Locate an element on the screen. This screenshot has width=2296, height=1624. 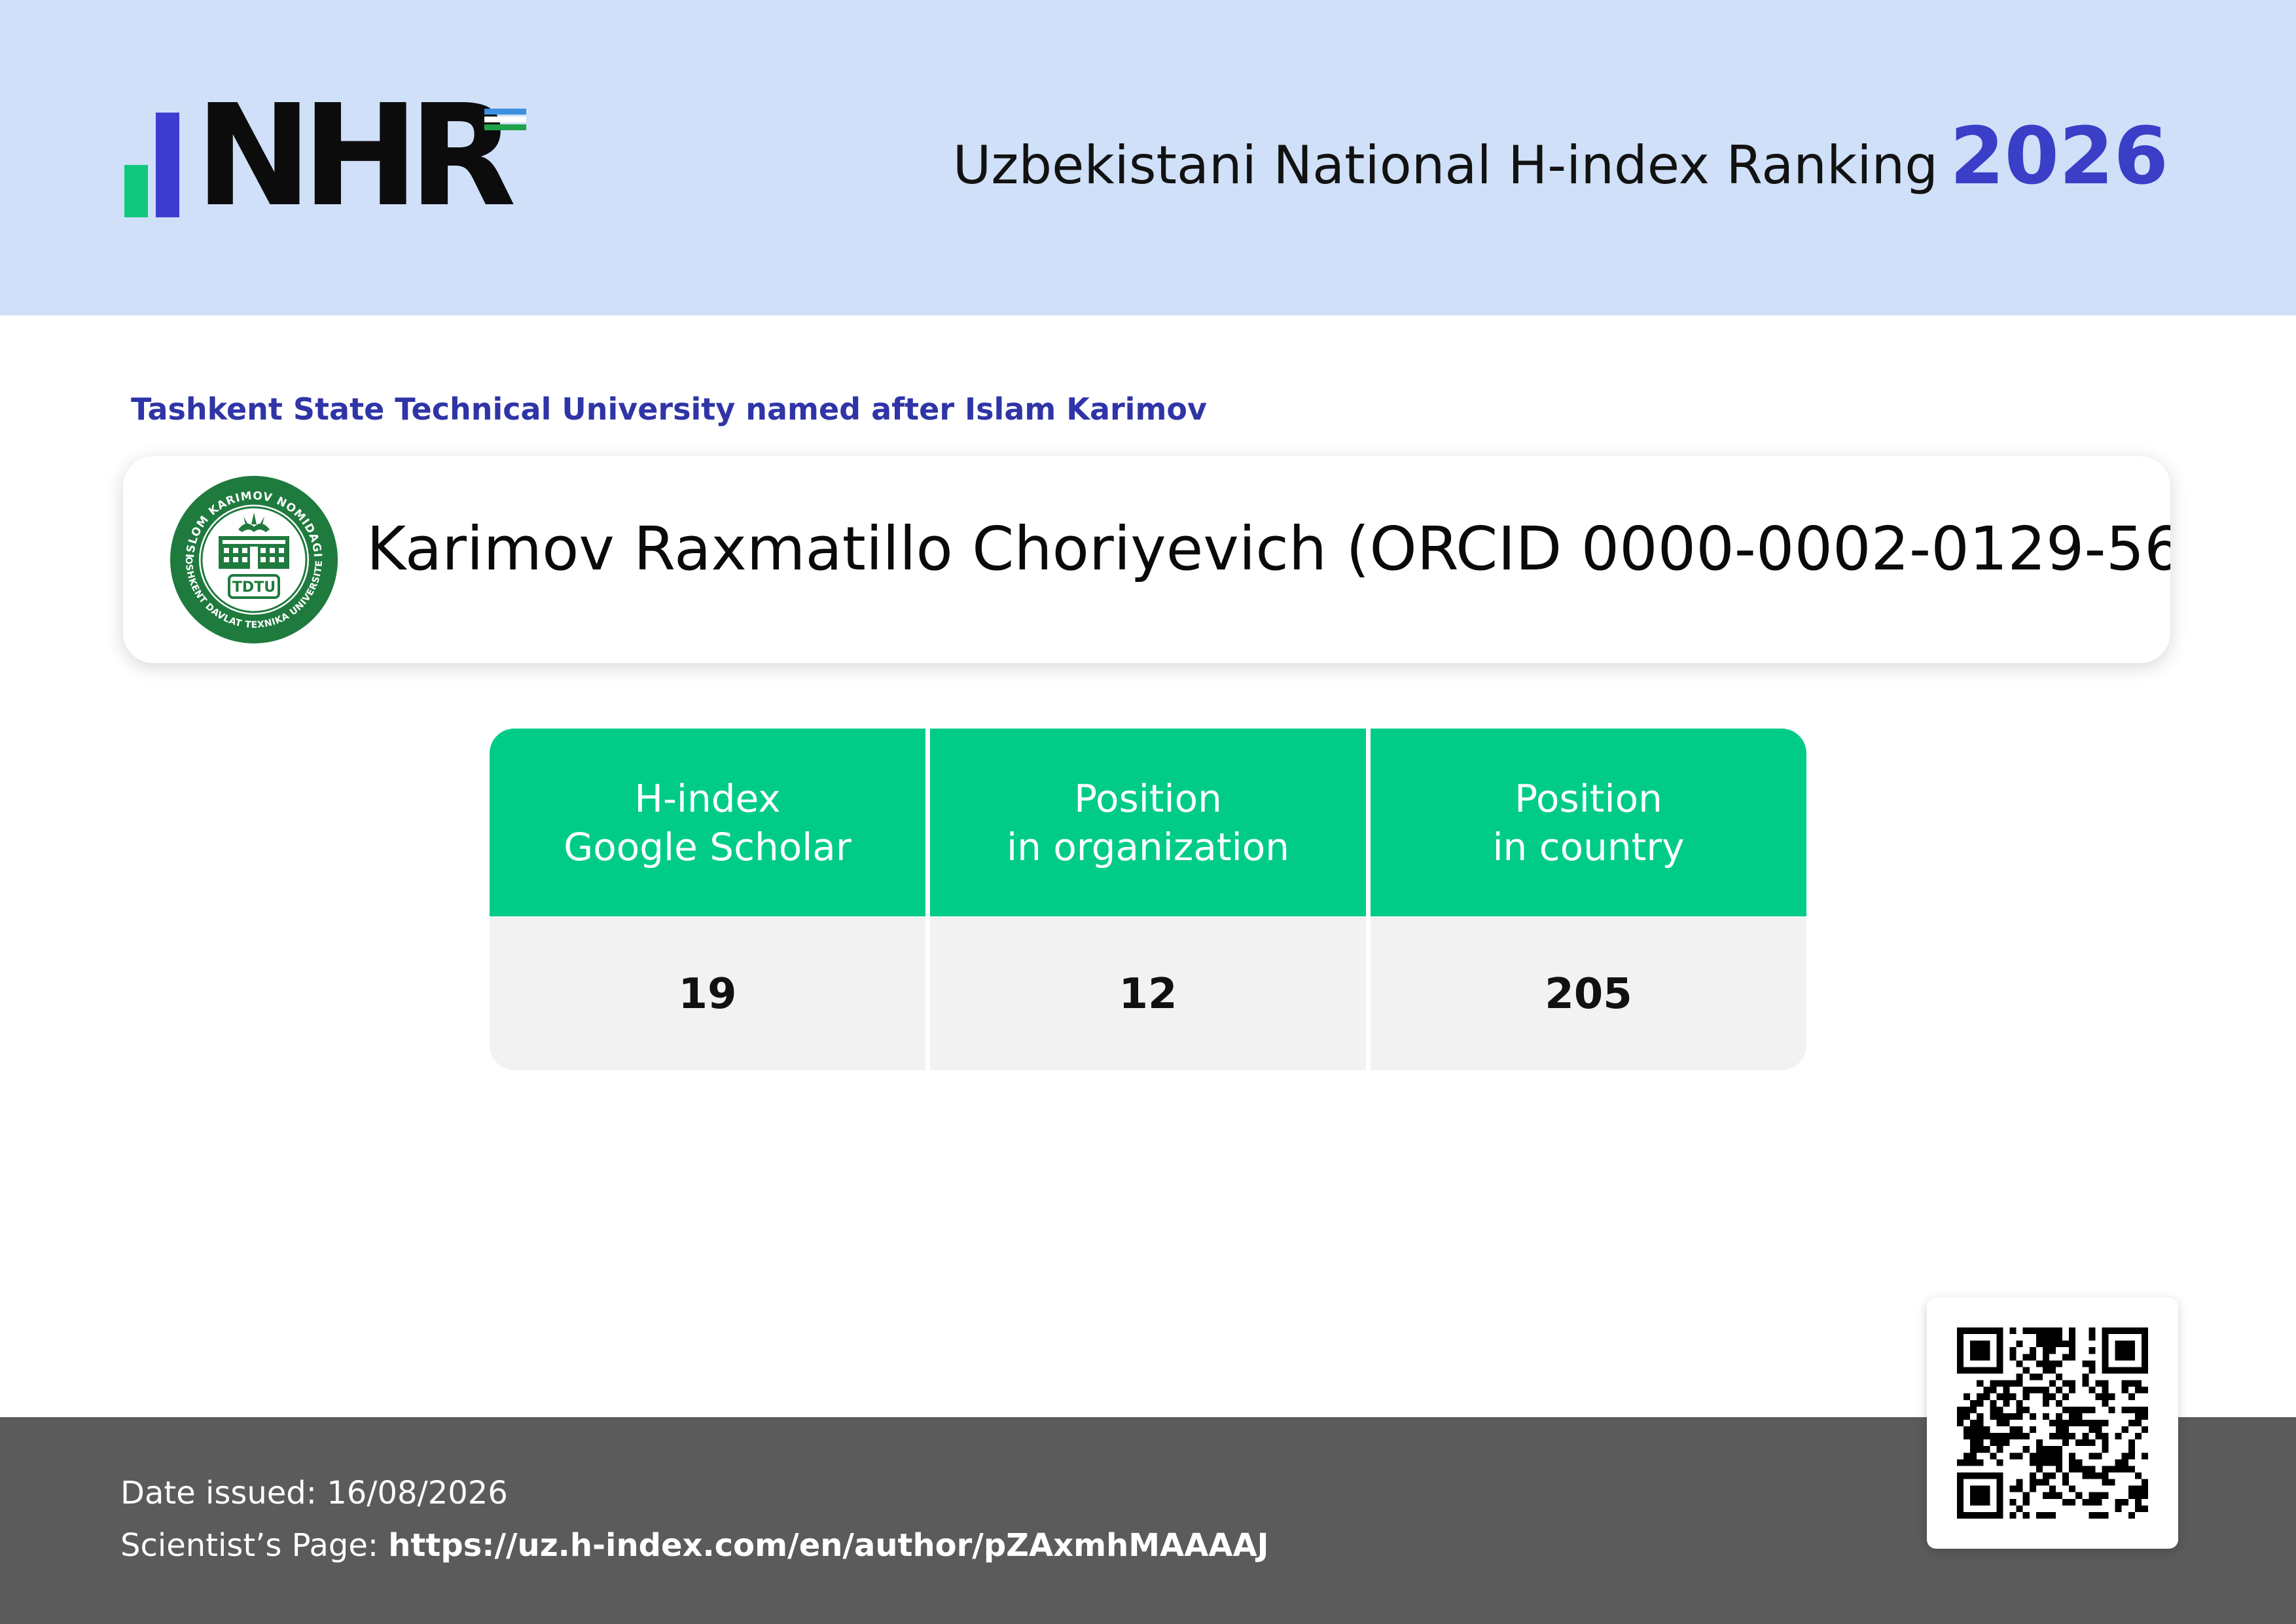
stats-header-line2: in organization is located at coordinates (1148, 847).